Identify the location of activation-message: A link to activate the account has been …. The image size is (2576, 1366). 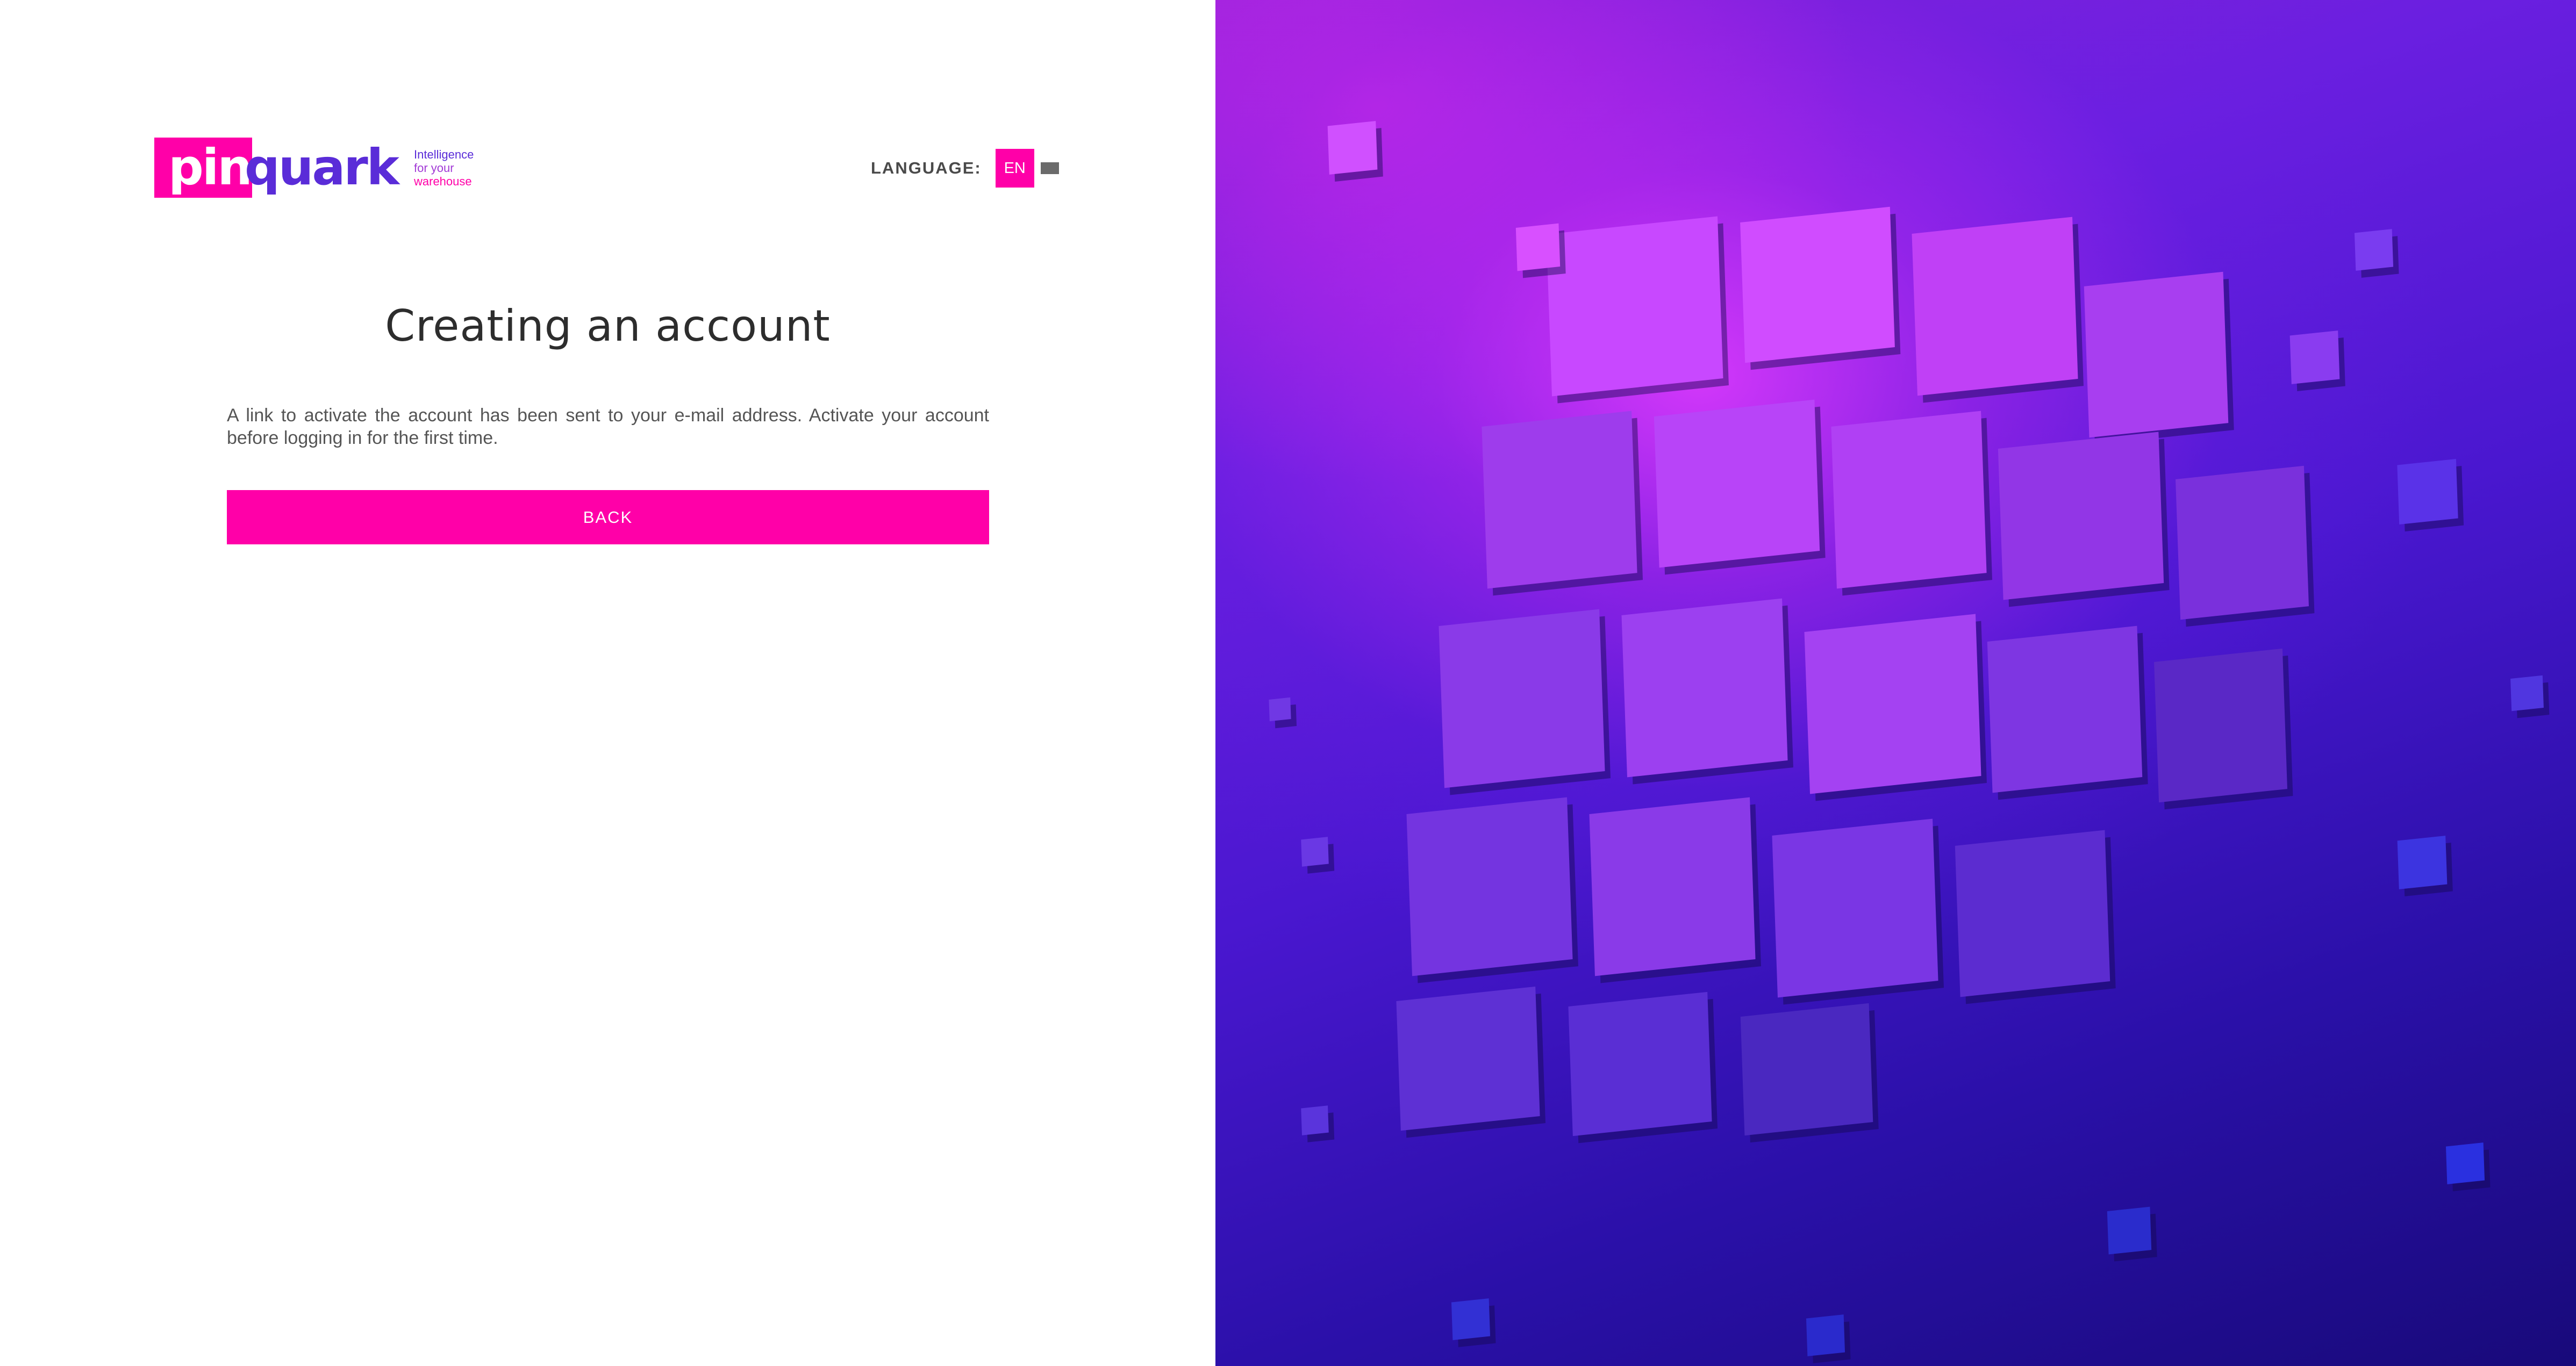
(608, 426).